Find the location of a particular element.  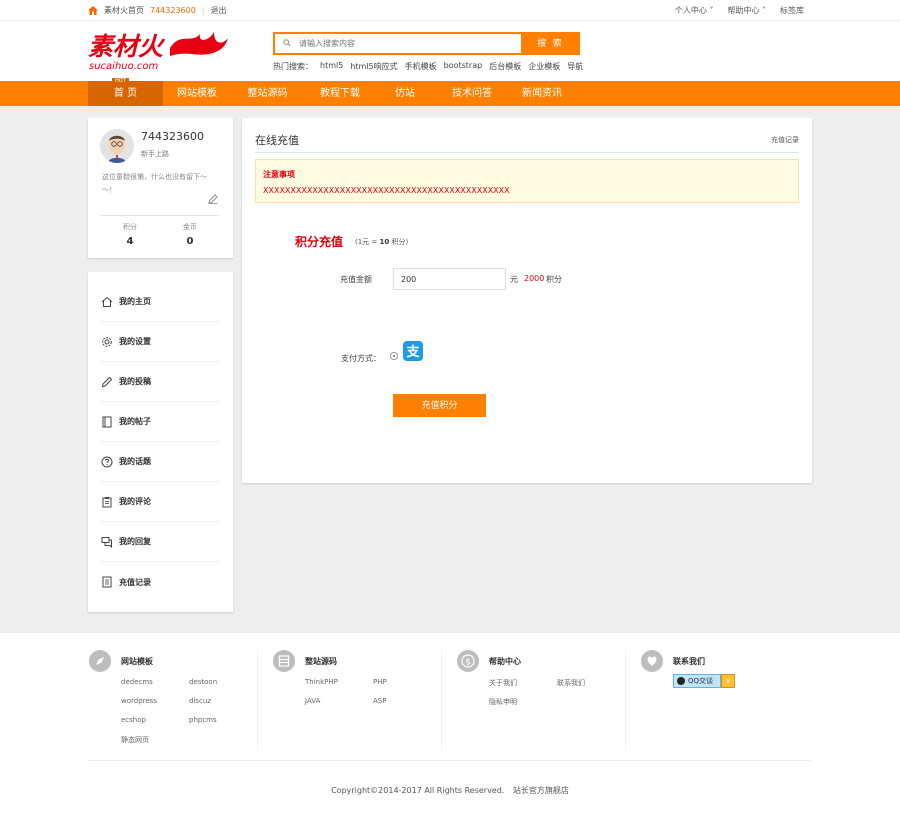

avatar-icon is located at coordinates (117, 146).